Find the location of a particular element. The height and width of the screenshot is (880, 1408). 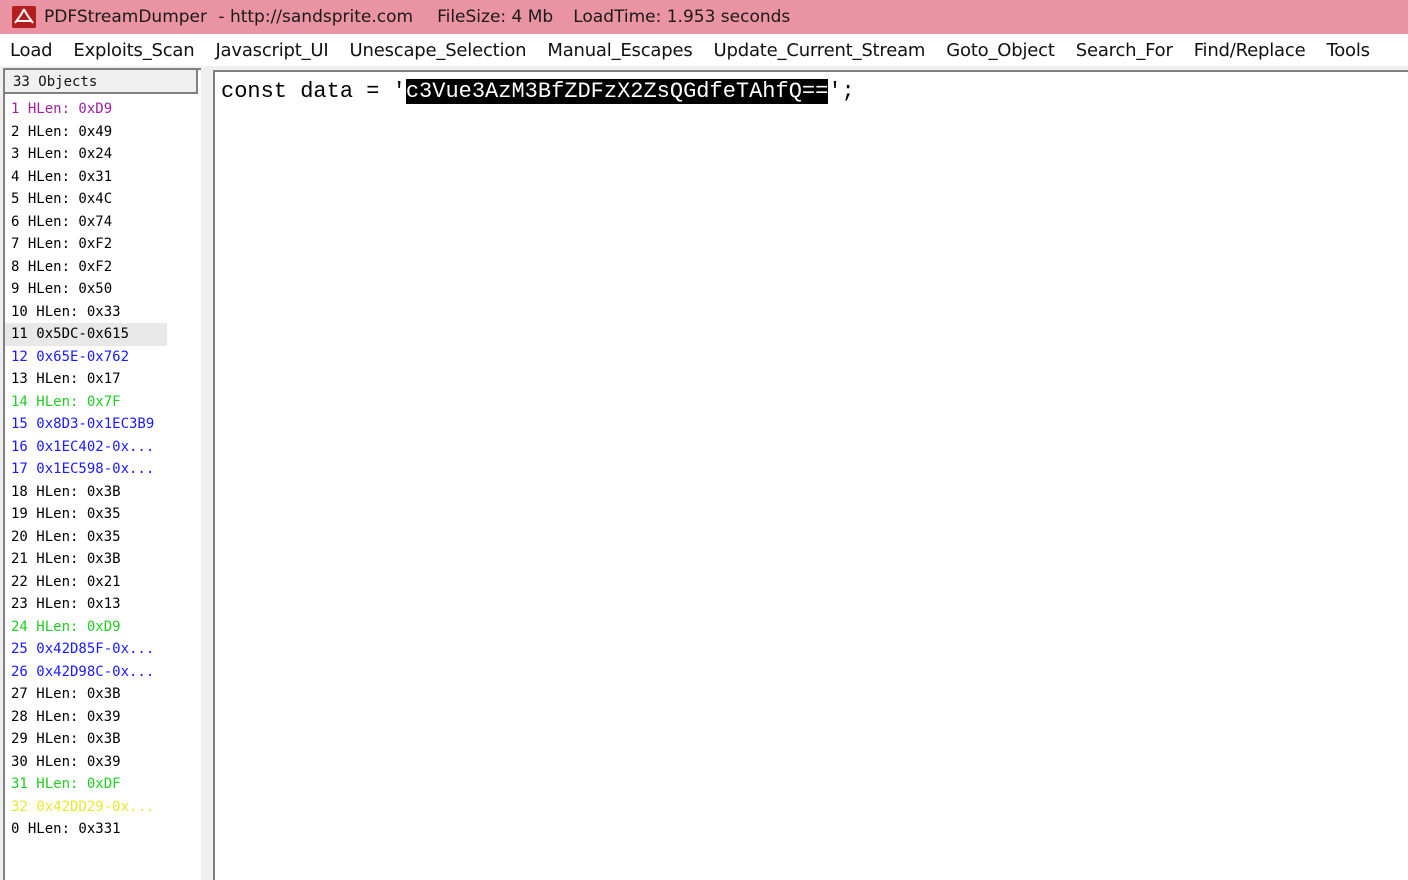

object-list-item: 5 HLen: 0x4C is located at coordinates (101, 199).